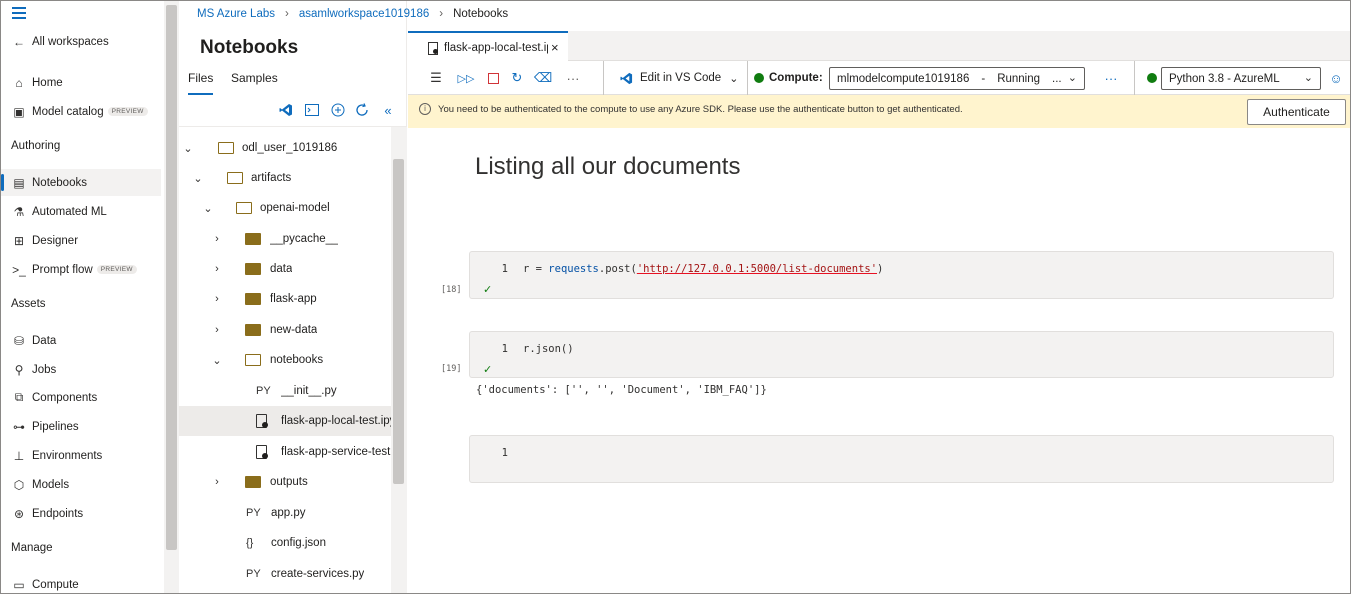 The width and height of the screenshot is (1351, 594). I want to click on nav-environments: ⊥ Environments, so click(81, 455).